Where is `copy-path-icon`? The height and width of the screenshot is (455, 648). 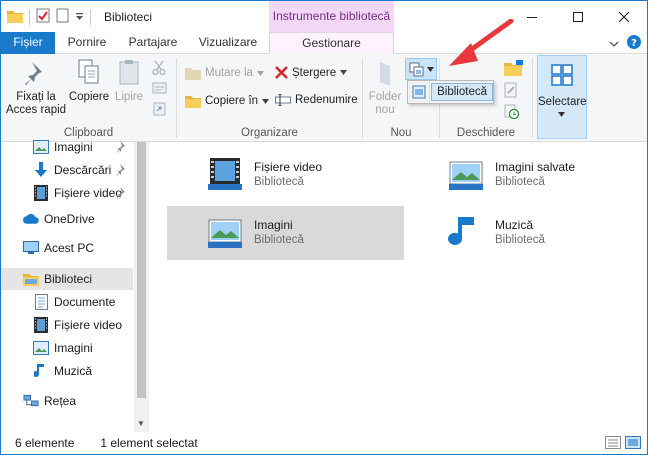
copy-path-icon is located at coordinates (159, 89).